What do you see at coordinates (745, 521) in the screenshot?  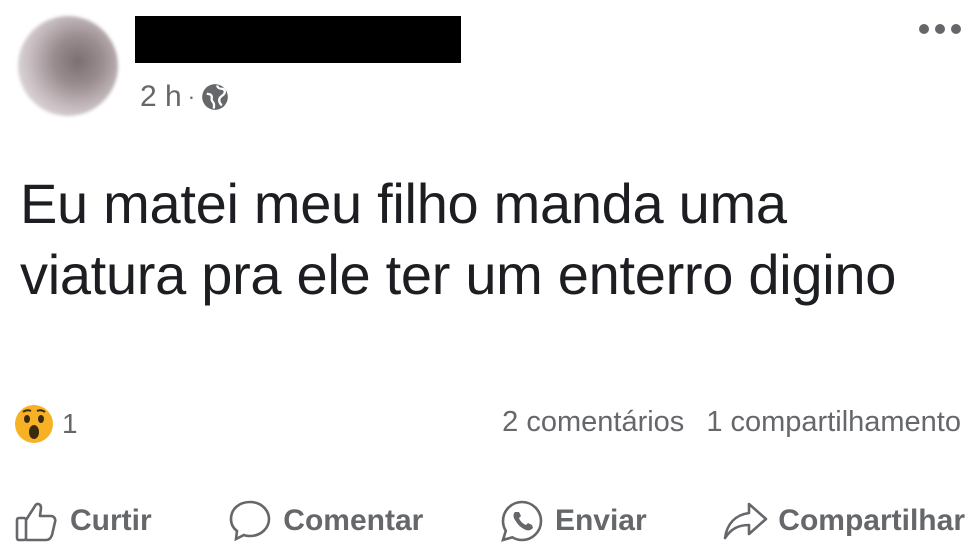 I see `share-arrow-icon` at bounding box center [745, 521].